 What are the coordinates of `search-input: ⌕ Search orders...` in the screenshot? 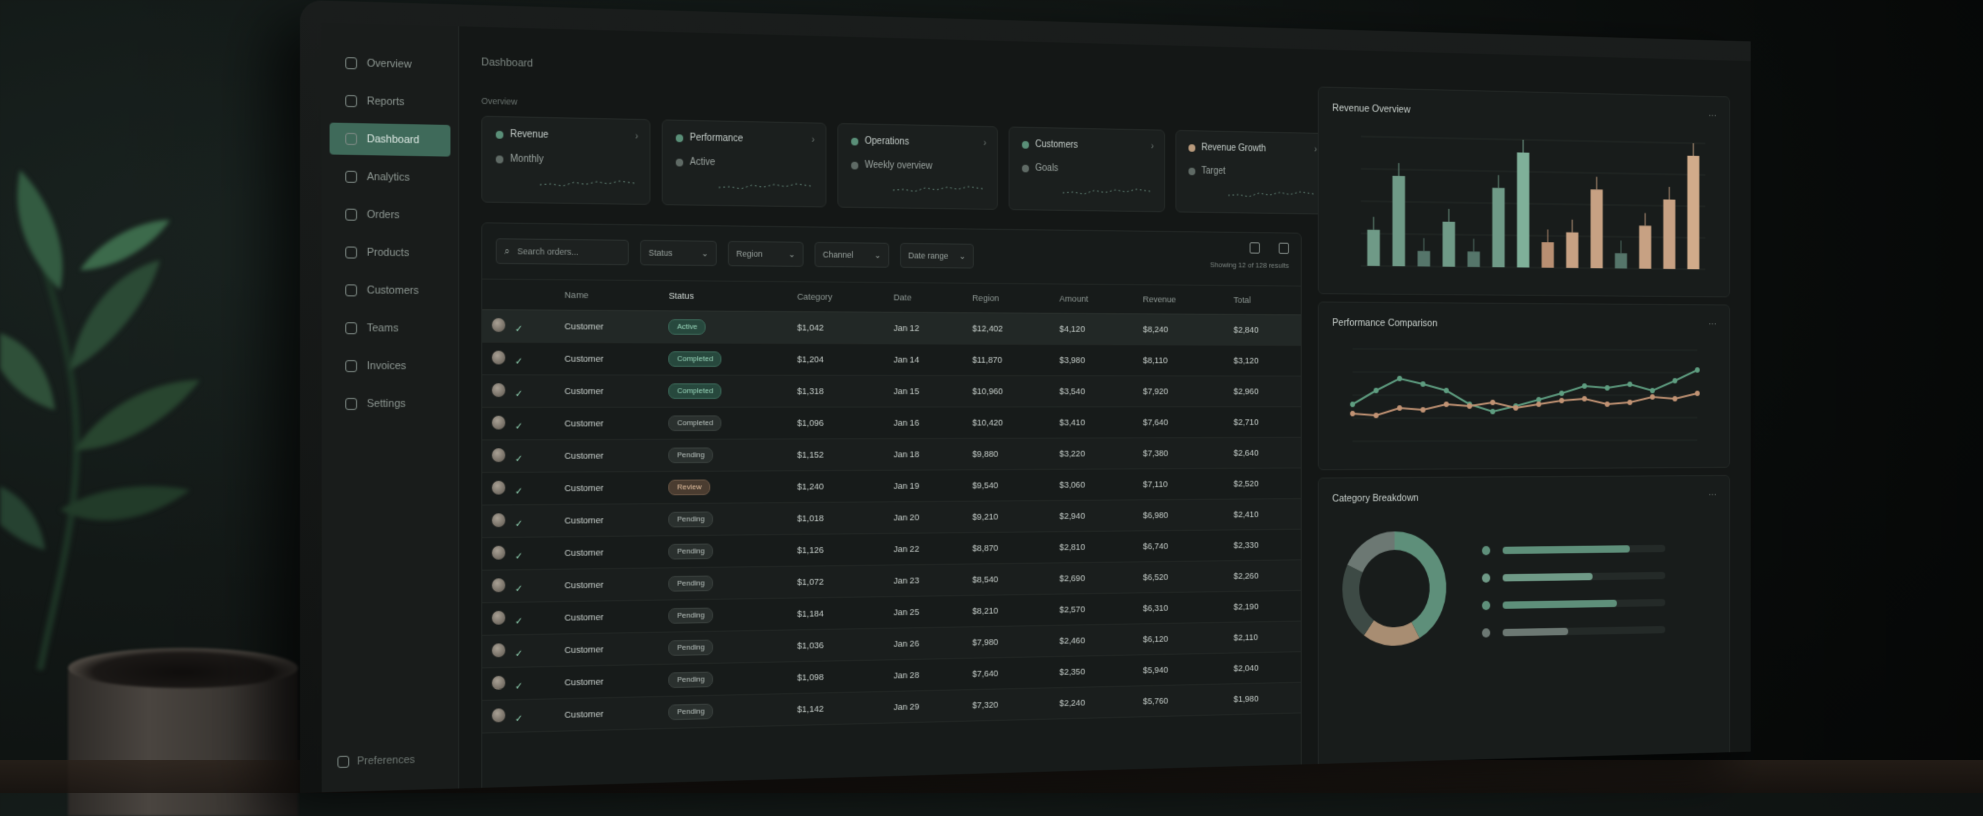 It's located at (562, 251).